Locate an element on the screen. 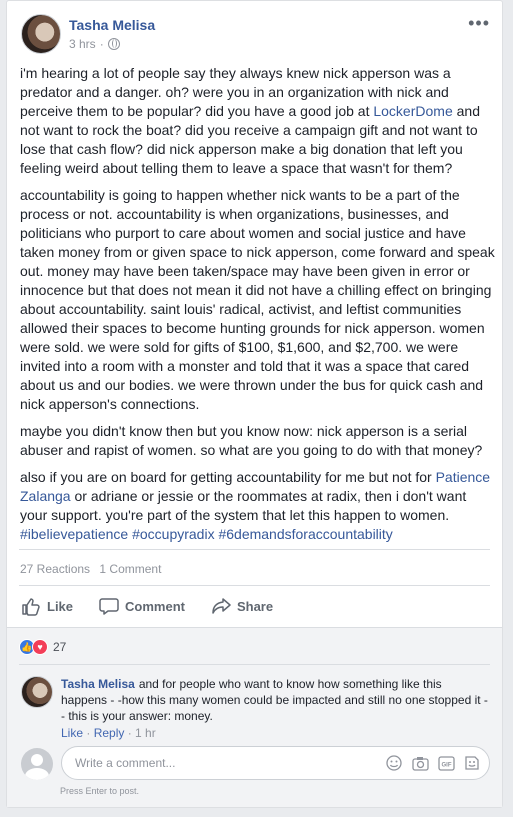 Image resolution: width=513 pixels, height=817 pixels. globe-icon is located at coordinates (113, 44).